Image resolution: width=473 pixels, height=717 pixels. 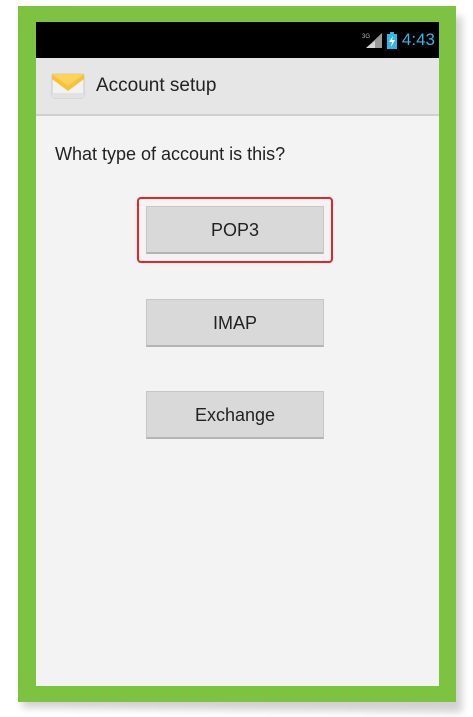 What do you see at coordinates (68, 86) in the screenshot?
I see `email-icon` at bounding box center [68, 86].